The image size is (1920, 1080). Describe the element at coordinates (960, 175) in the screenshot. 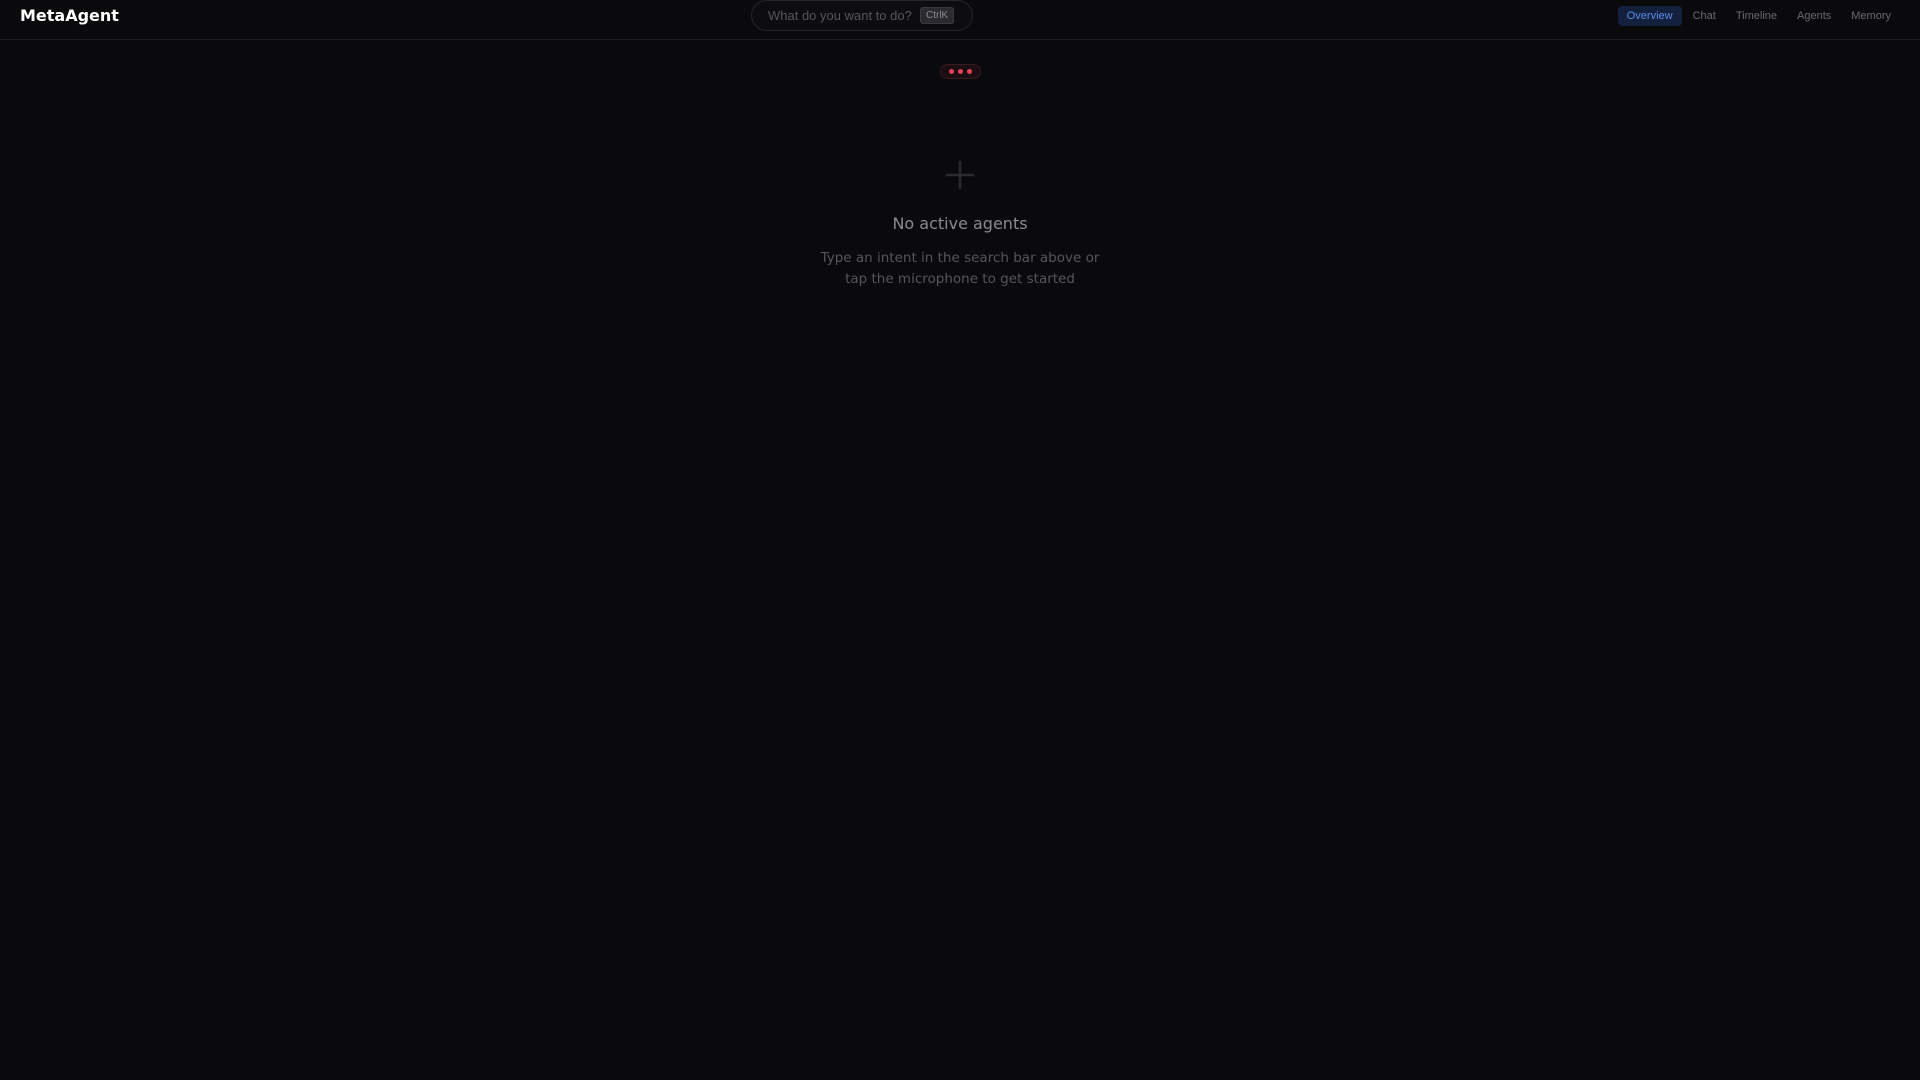

I see `plus-icon` at that location.